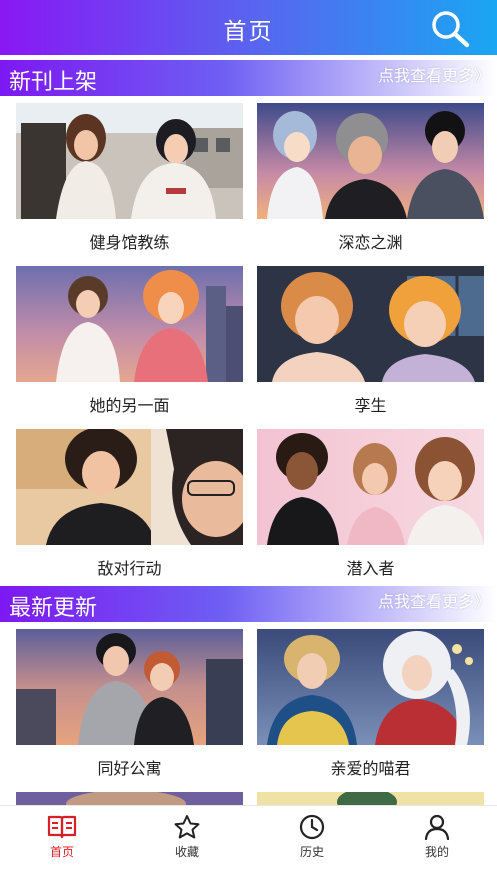 The height and width of the screenshot is (884, 497). I want to click on tab-label: 历史, so click(311, 852).